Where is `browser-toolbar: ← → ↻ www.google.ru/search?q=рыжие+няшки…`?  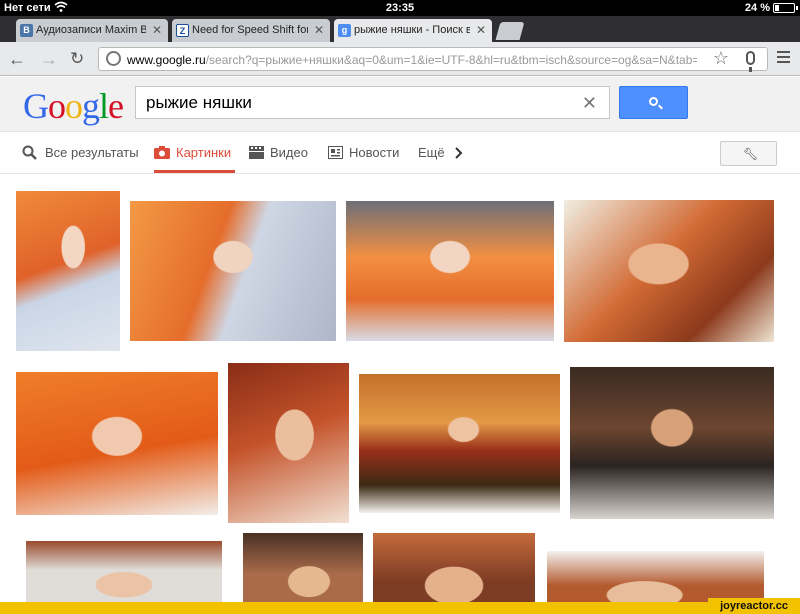
browser-toolbar: ← → ↻ www.google.ru/search?q=рыжие+няшки… is located at coordinates (400, 59).